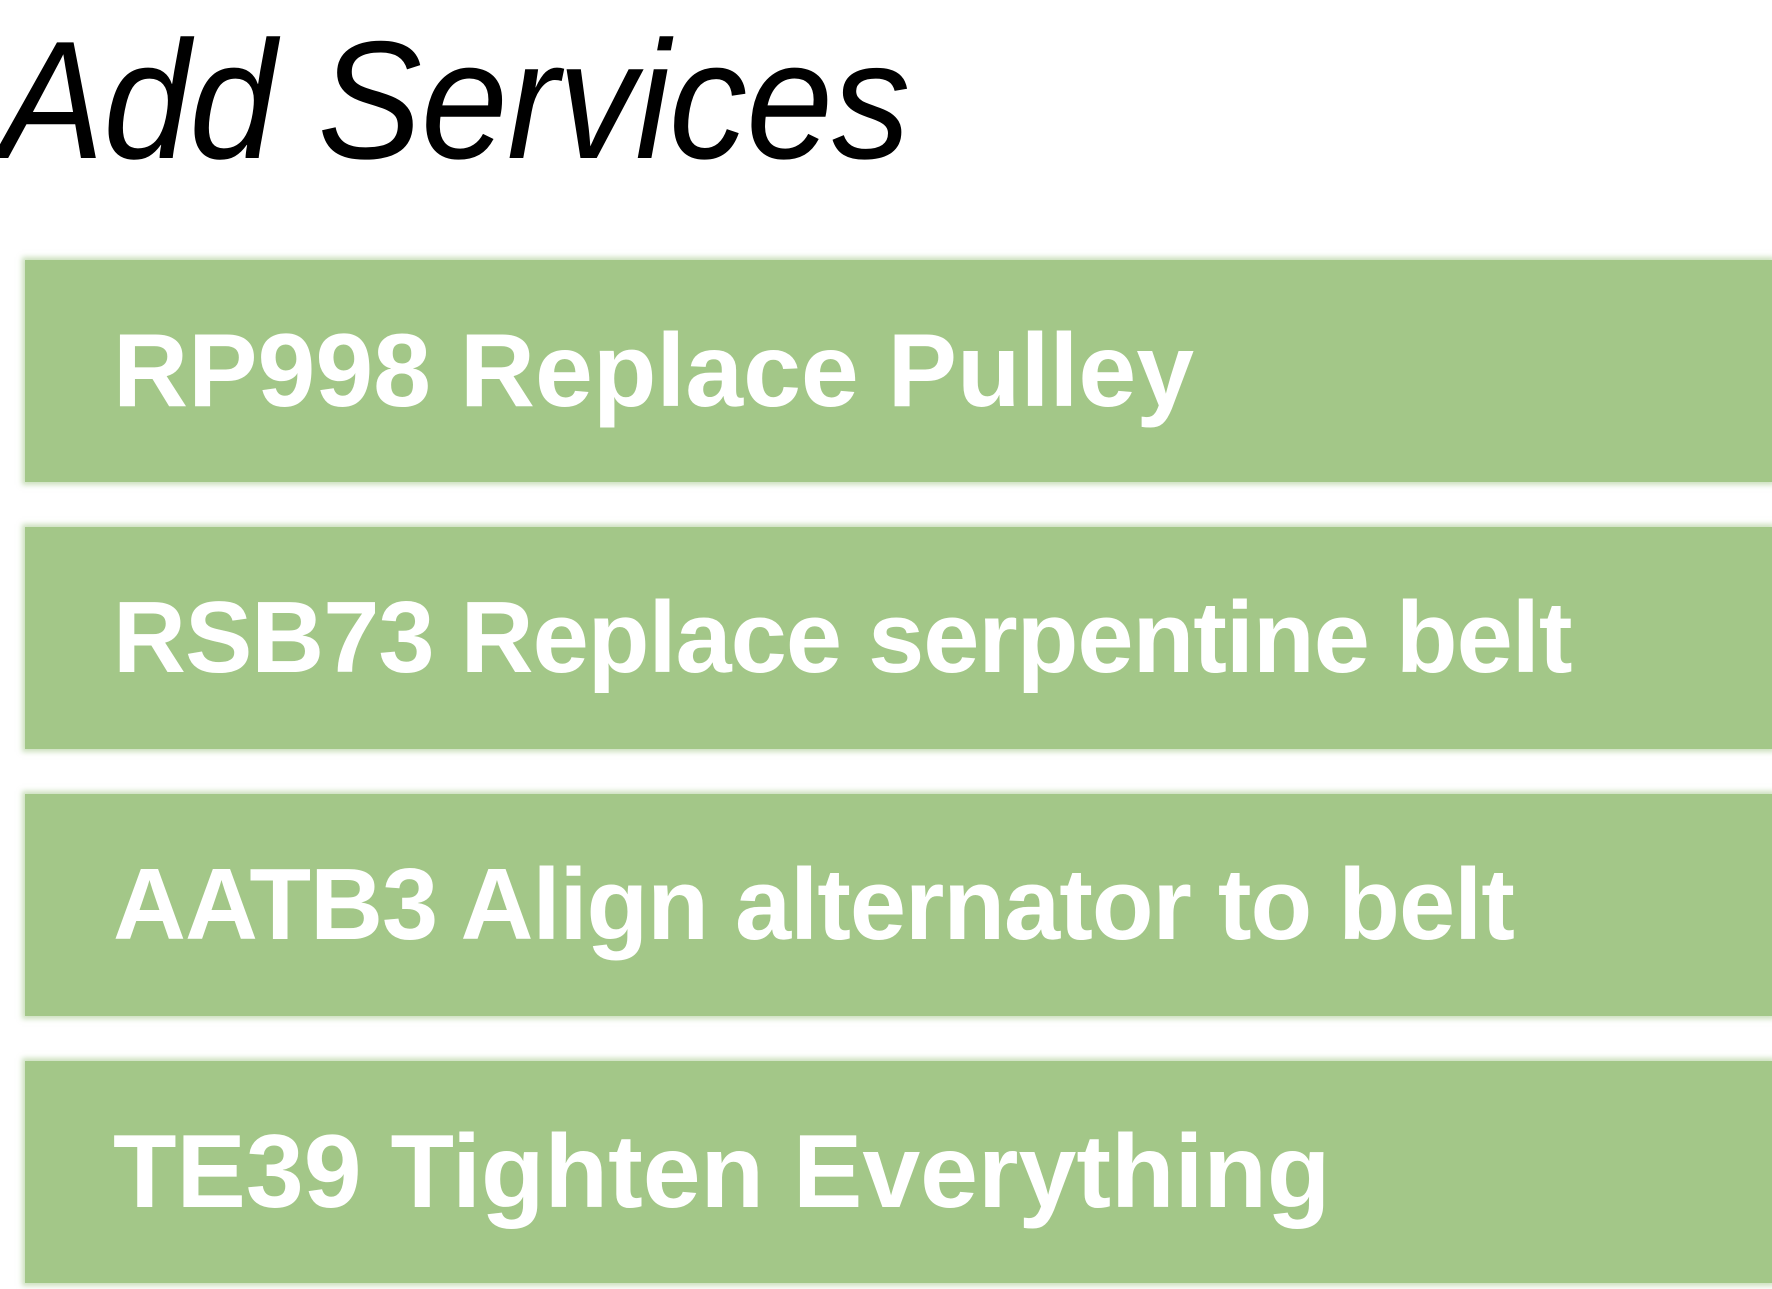 The image size is (1772, 1289). What do you see at coordinates (722, 1172) in the screenshot?
I see `service-item-label: TE39 Tighten Everything` at bounding box center [722, 1172].